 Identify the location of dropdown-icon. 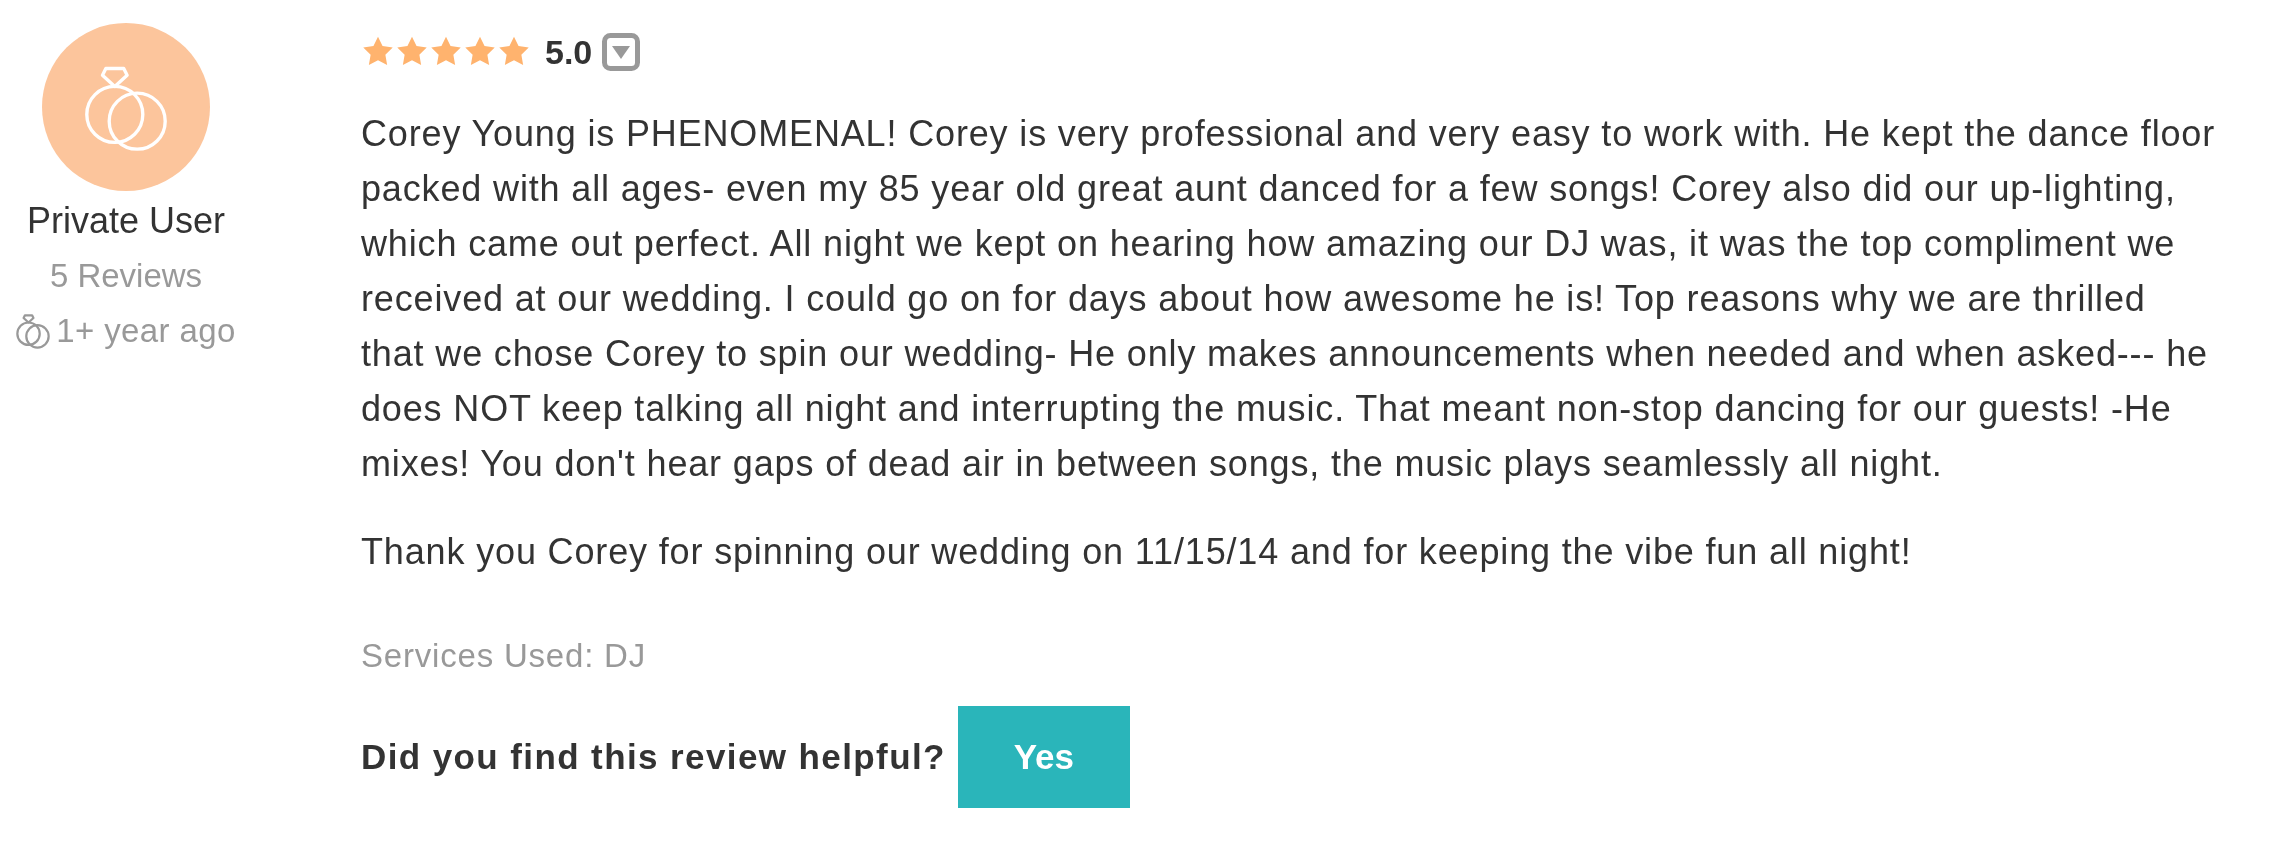
(621, 52).